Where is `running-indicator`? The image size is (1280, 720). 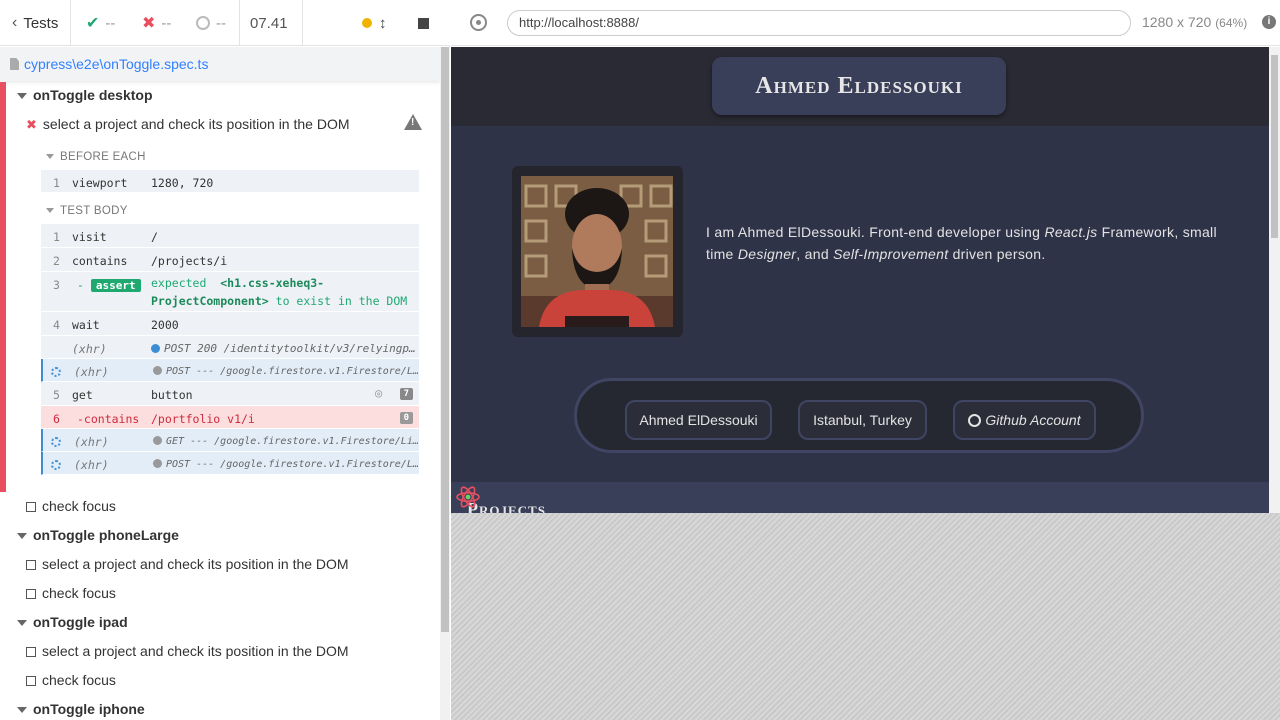 running-indicator is located at coordinates (367, 23).